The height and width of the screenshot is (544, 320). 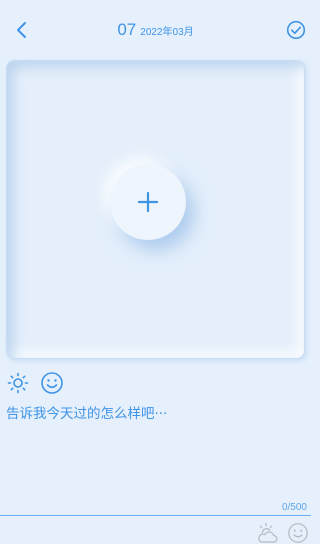 I want to click on add-photo-button, so click(x=148, y=202).